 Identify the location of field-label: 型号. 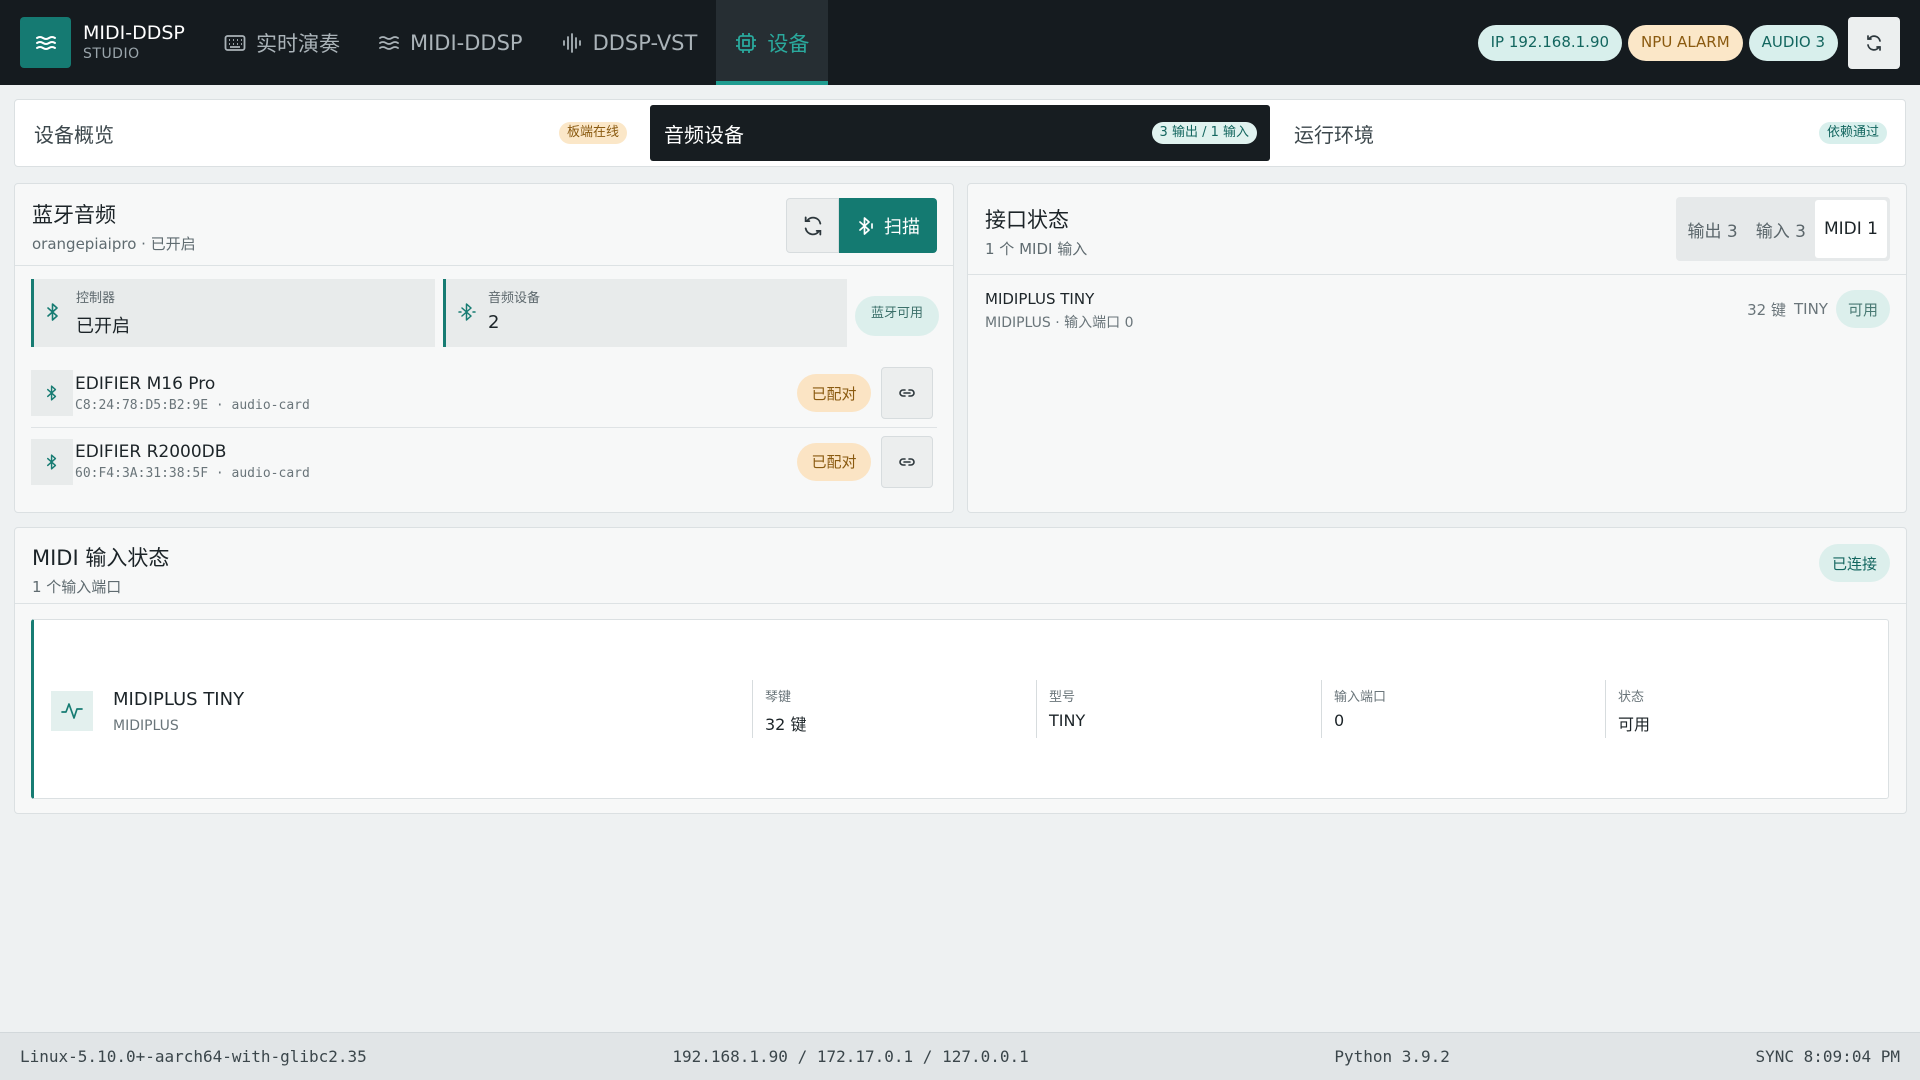
(1062, 697).